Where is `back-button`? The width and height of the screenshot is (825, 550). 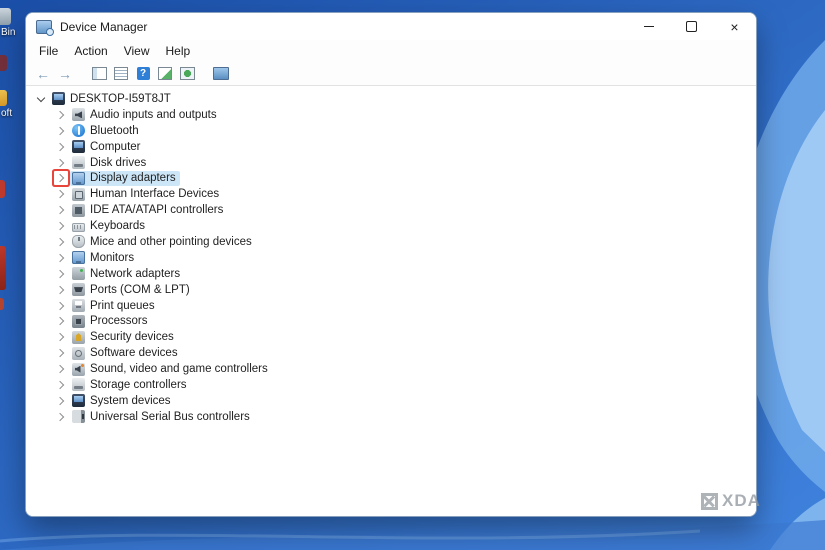 back-button is located at coordinates (43, 73).